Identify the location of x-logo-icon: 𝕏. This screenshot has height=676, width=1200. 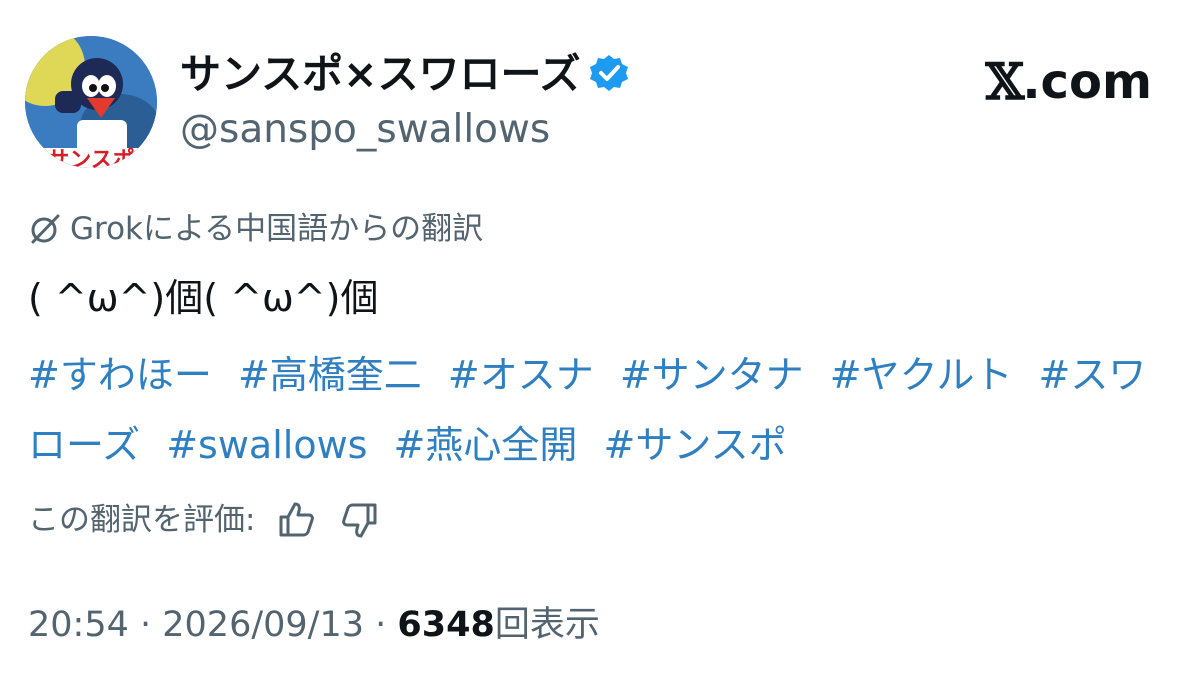
(1005, 81).